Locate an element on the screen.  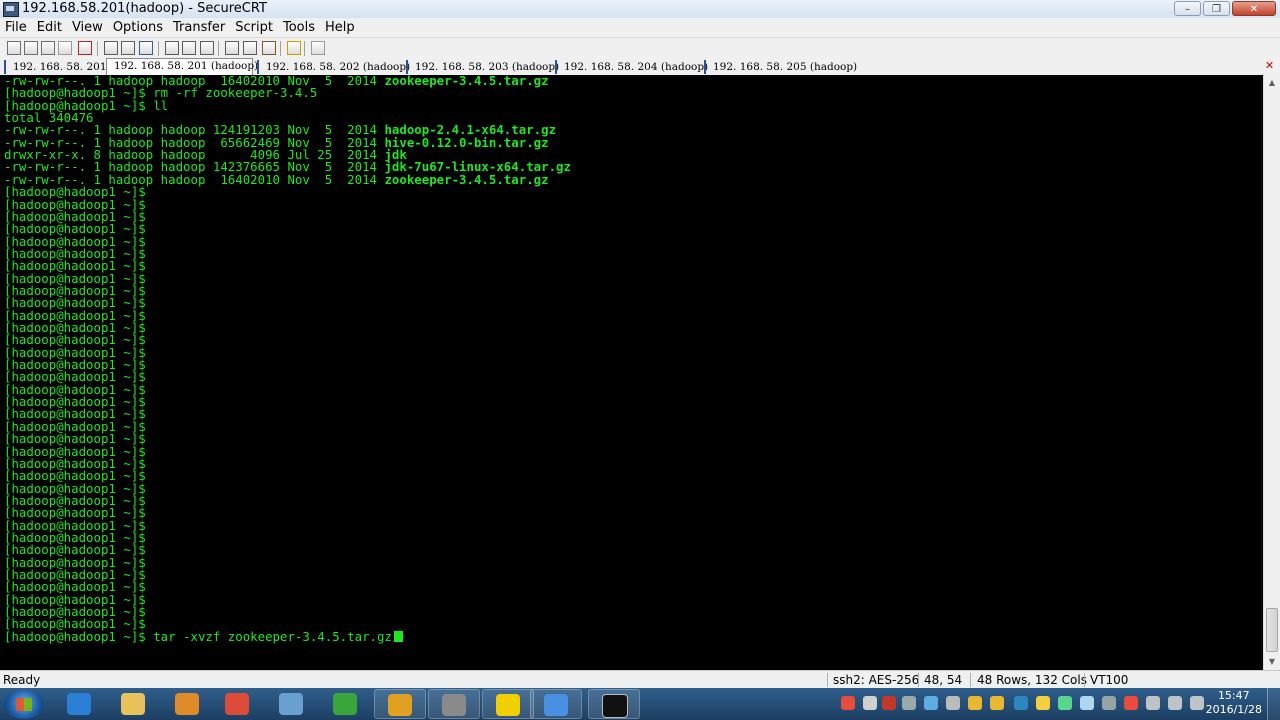
find-icon is located at coordinates (146, 48).